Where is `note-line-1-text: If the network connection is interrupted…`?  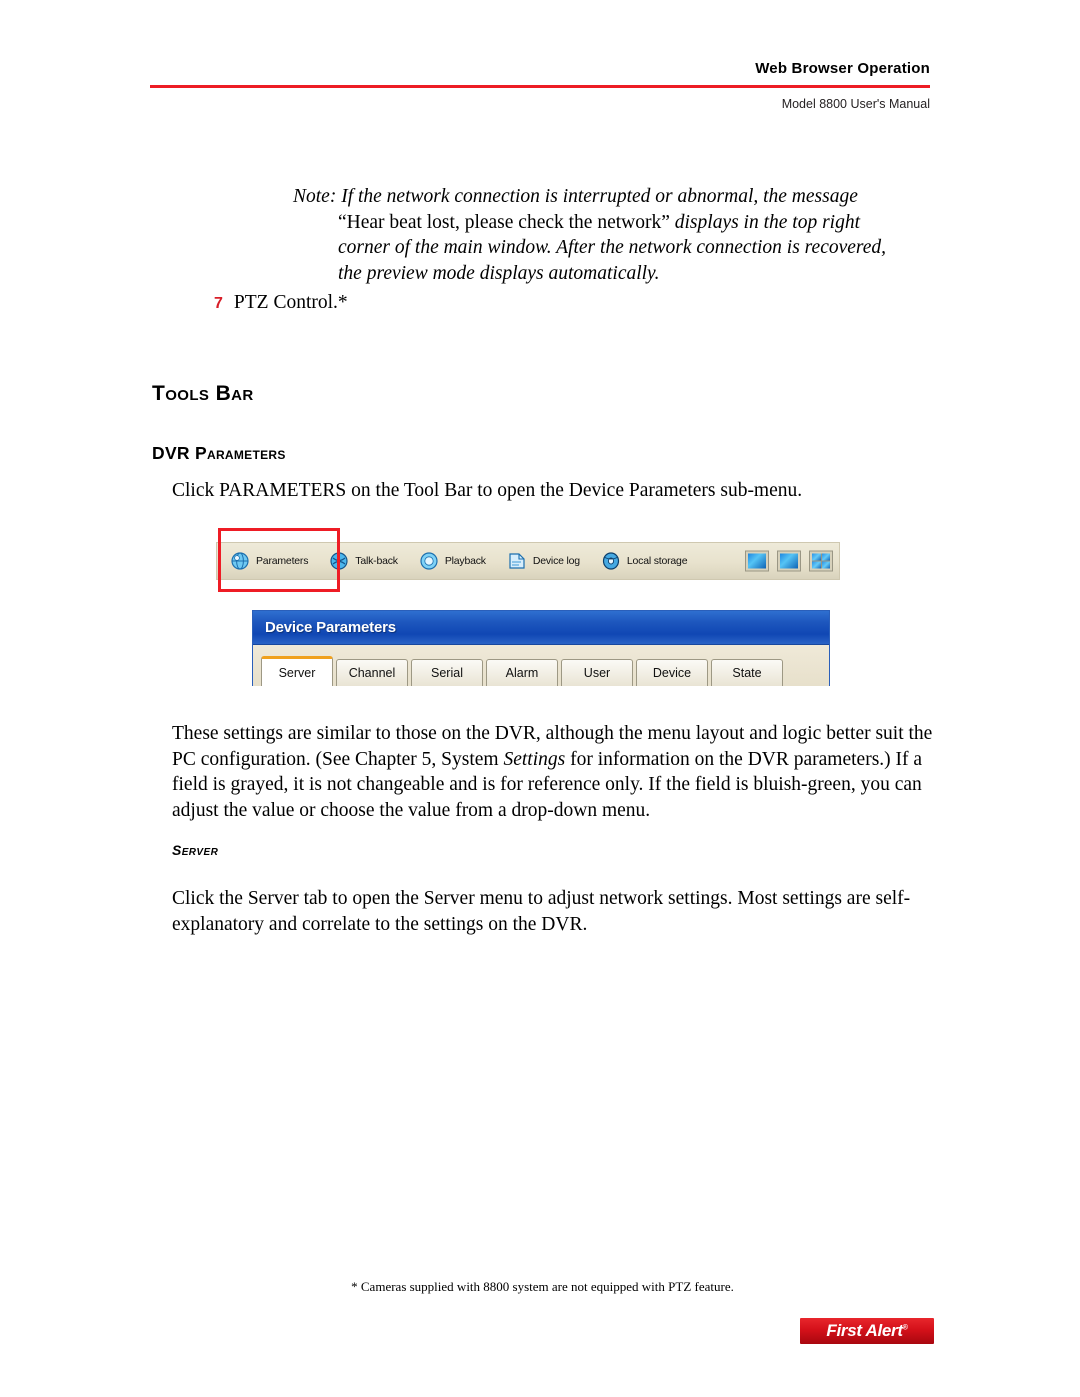
note-line-1-text: If the network connection is interrupted… is located at coordinates (597, 196).